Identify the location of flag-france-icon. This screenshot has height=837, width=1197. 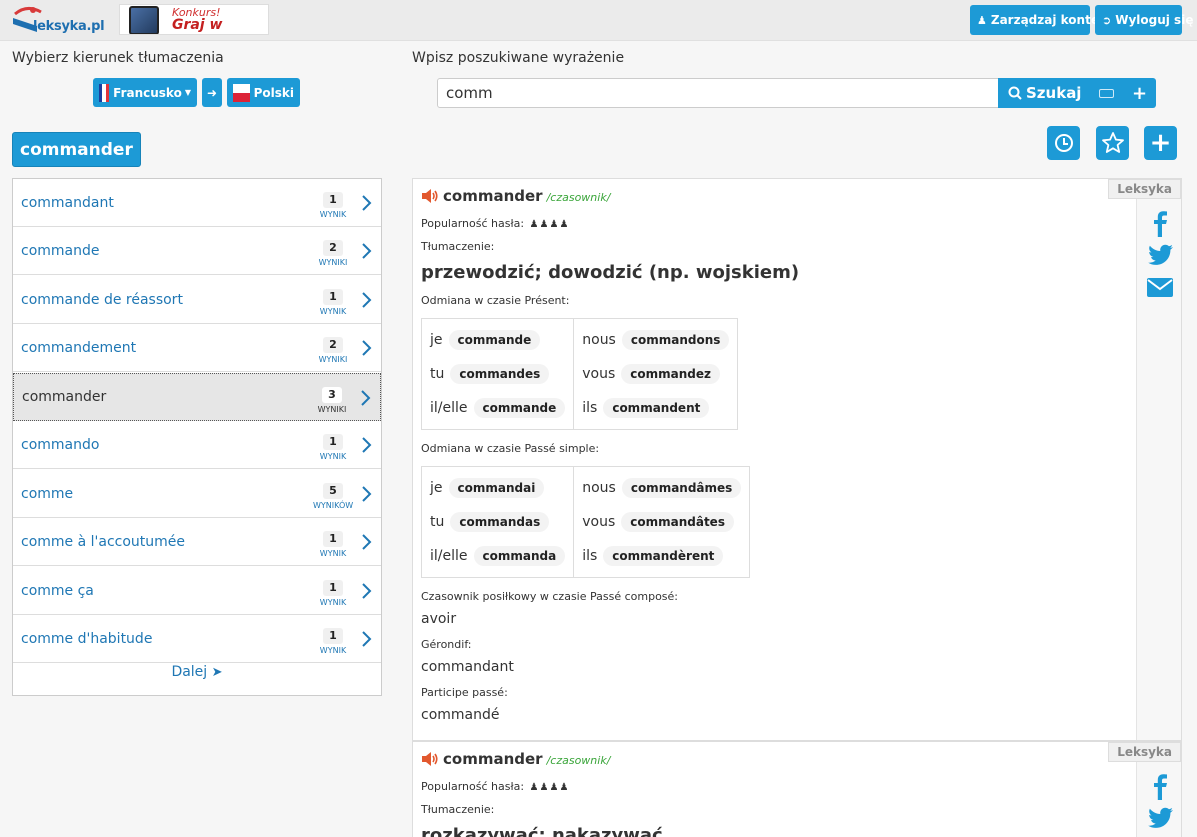
(104, 92).